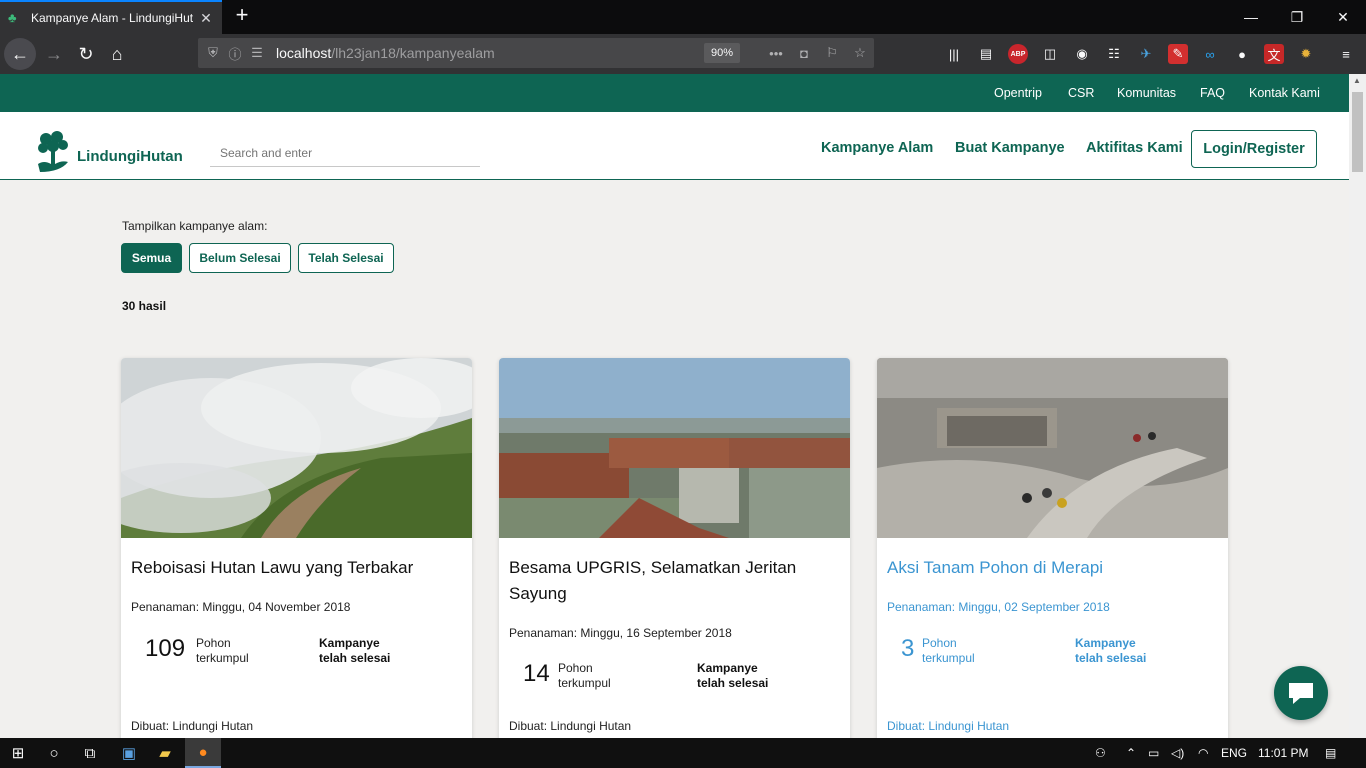 The width and height of the screenshot is (1366, 768). Describe the element at coordinates (304, 53) in the screenshot. I see `url-host: localhost` at that location.